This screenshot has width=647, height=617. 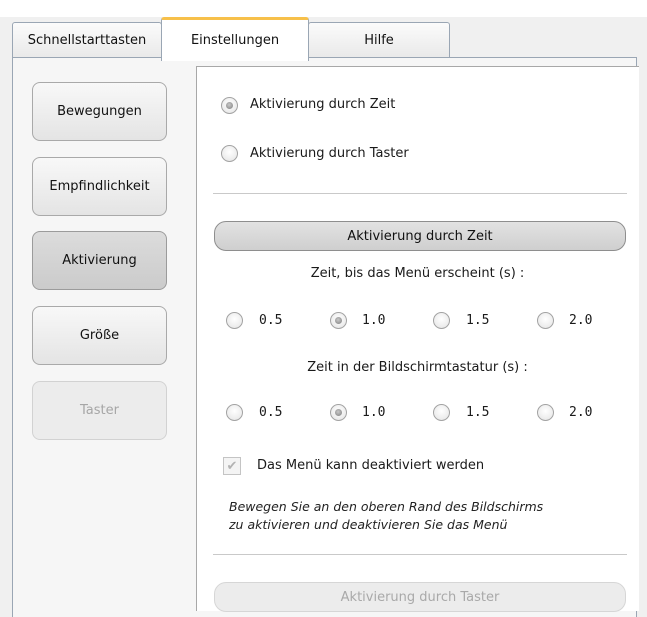 What do you see at coordinates (441, 320) in the screenshot?
I see `radio-menu-delay-1.5` at bounding box center [441, 320].